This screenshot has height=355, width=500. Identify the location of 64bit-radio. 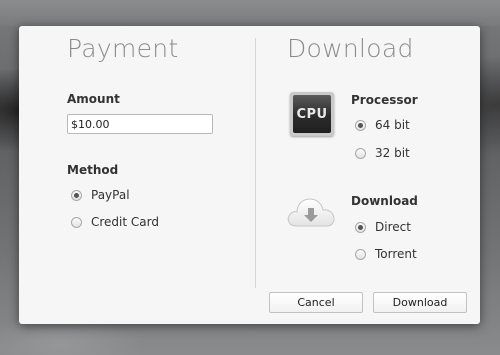
(360, 125).